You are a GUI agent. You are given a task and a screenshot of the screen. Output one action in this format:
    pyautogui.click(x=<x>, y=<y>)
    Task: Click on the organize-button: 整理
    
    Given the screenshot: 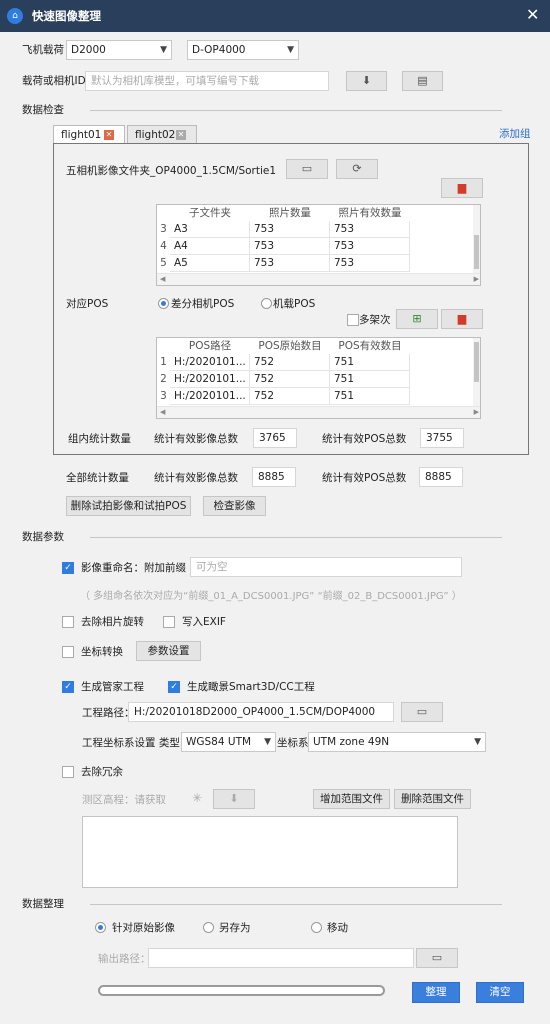 What is the action you would take?
    pyautogui.click(x=436, y=992)
    